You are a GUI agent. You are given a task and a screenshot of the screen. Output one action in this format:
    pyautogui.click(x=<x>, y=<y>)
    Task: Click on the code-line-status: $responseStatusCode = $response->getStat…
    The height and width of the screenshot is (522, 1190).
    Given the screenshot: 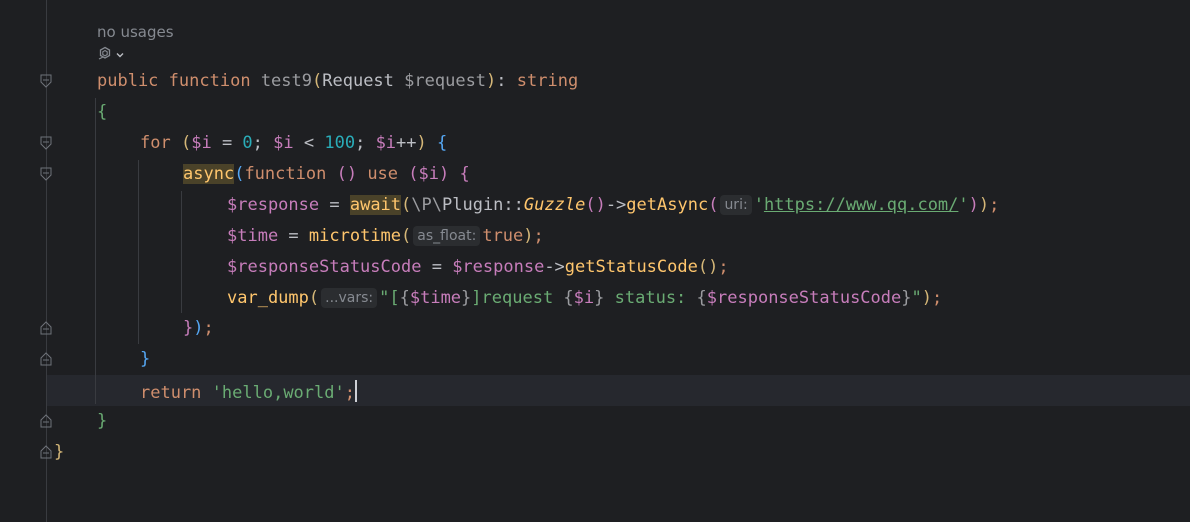 What is the action you would take?
    pyautogui.click(x=478, y=267)
    